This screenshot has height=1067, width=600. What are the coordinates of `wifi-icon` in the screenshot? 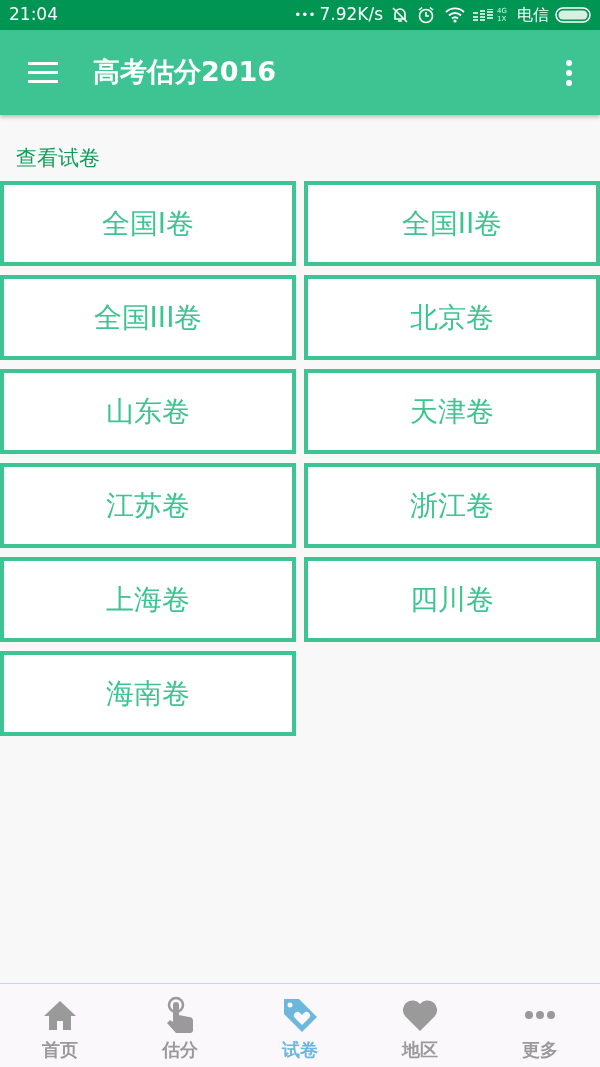 It's located at (455, 15).